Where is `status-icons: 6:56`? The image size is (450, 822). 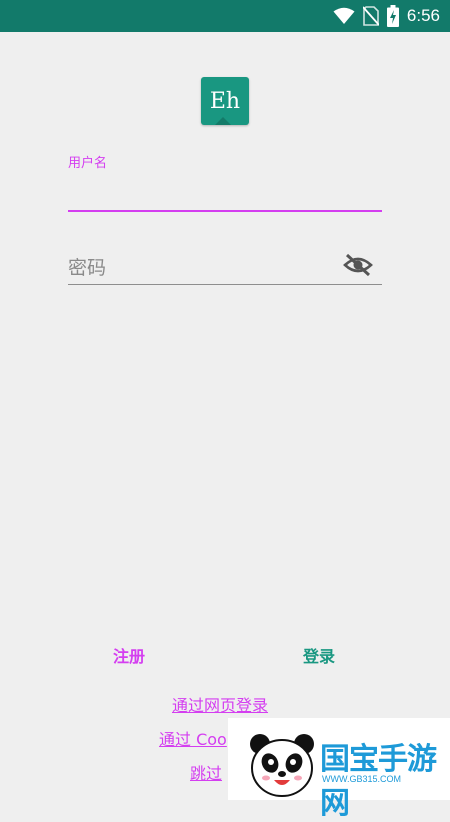 status-icons: 6:56 is located at coordinates (386, 16).